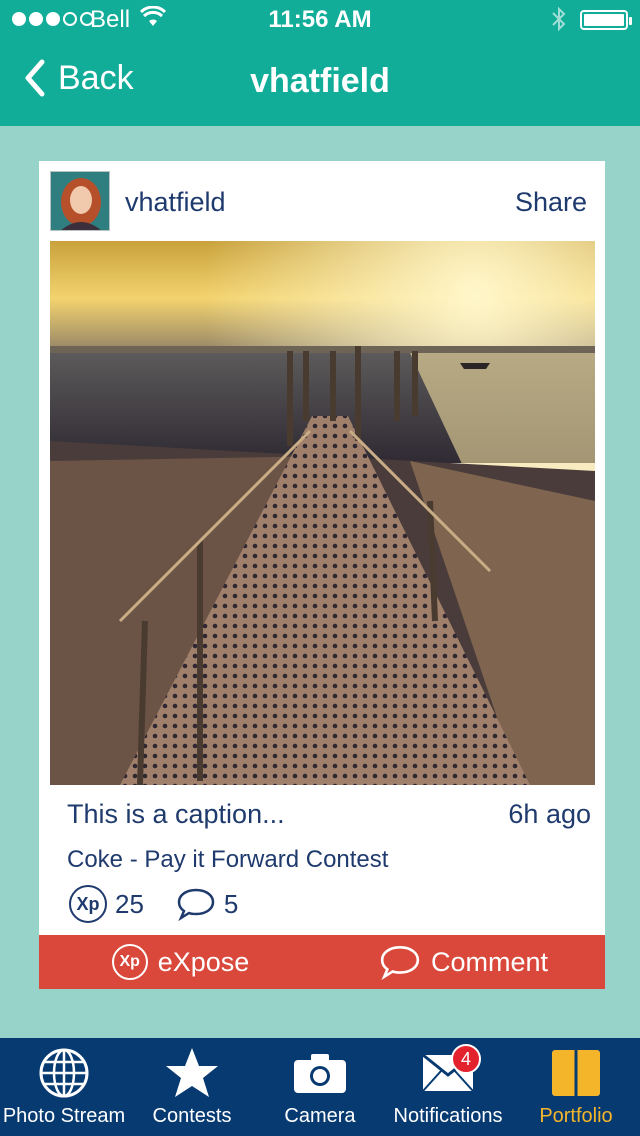 Image resolution: width=640 pixels, height=1136 pixels. Describe the element at coordinates (320, 1116) in the screenshot. I see `tab-label: Camera` at that location.